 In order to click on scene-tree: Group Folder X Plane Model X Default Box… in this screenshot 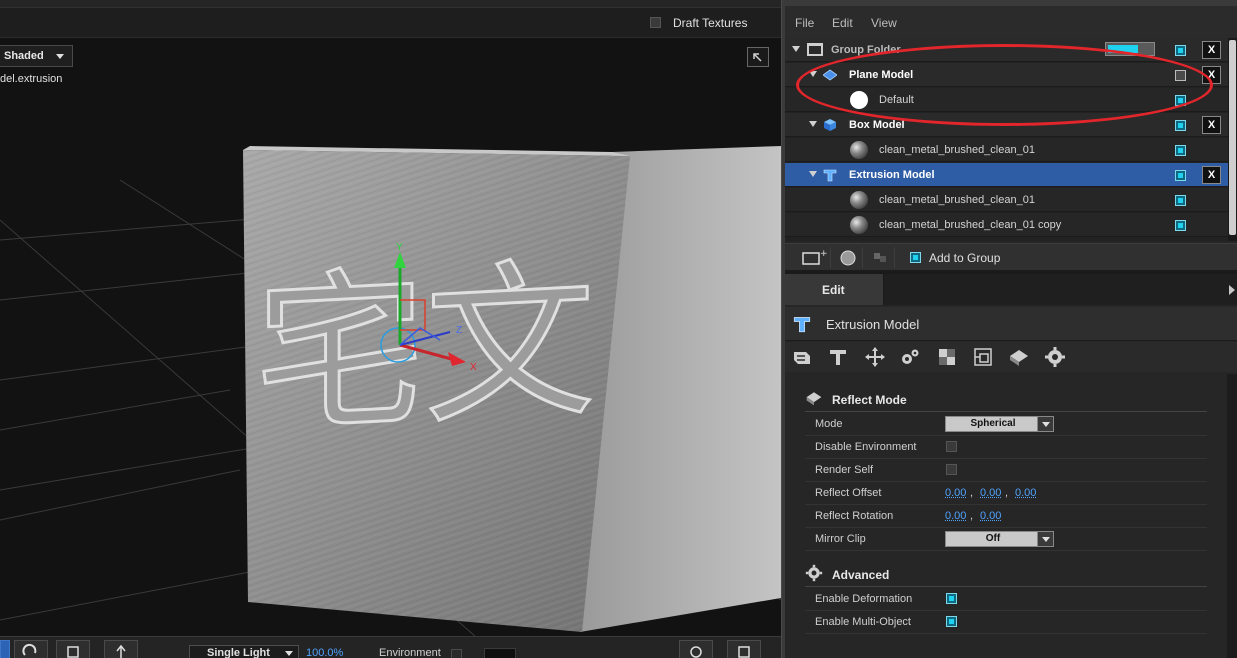, I will do `click(1006, 139)`.